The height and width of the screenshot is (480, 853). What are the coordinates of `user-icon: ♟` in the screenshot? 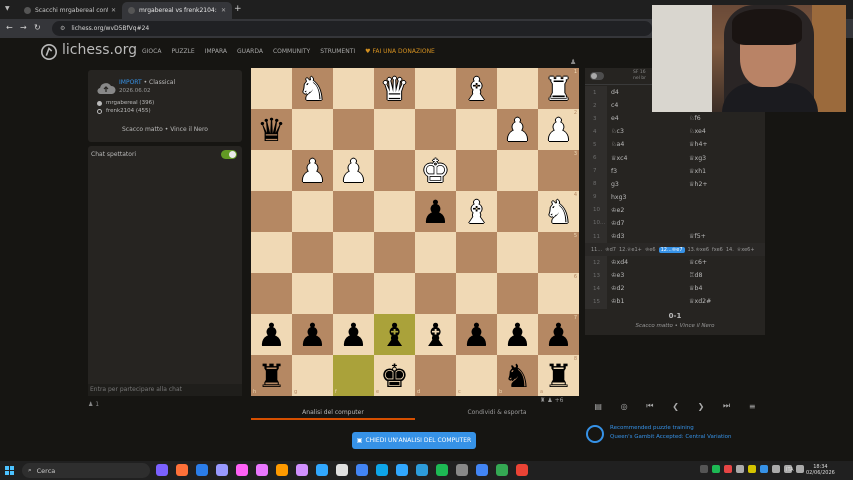 It's located at (573, 62).